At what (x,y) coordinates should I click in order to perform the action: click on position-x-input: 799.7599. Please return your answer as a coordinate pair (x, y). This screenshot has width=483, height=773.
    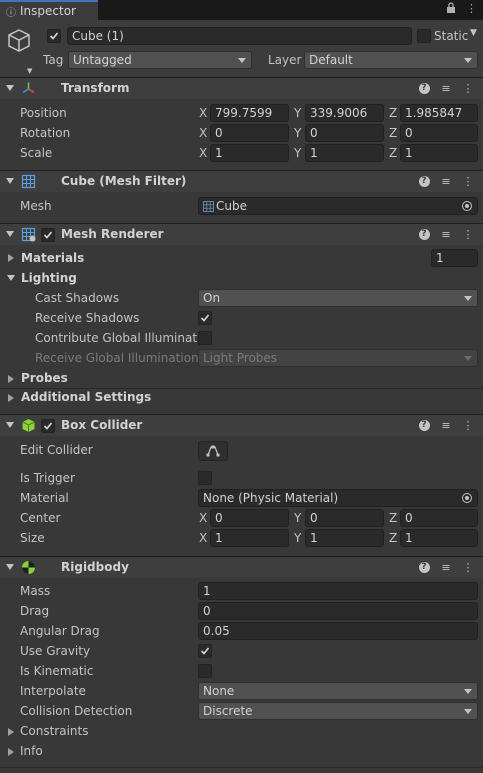
    Looking at the image, I should click on (249, 113).